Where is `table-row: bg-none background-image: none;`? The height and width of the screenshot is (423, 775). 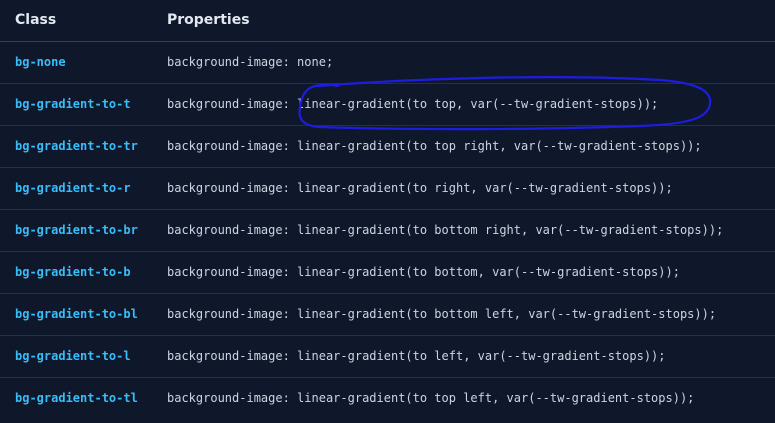
table-row: bg-none background-image: none; is located at coordinates (387, 63).